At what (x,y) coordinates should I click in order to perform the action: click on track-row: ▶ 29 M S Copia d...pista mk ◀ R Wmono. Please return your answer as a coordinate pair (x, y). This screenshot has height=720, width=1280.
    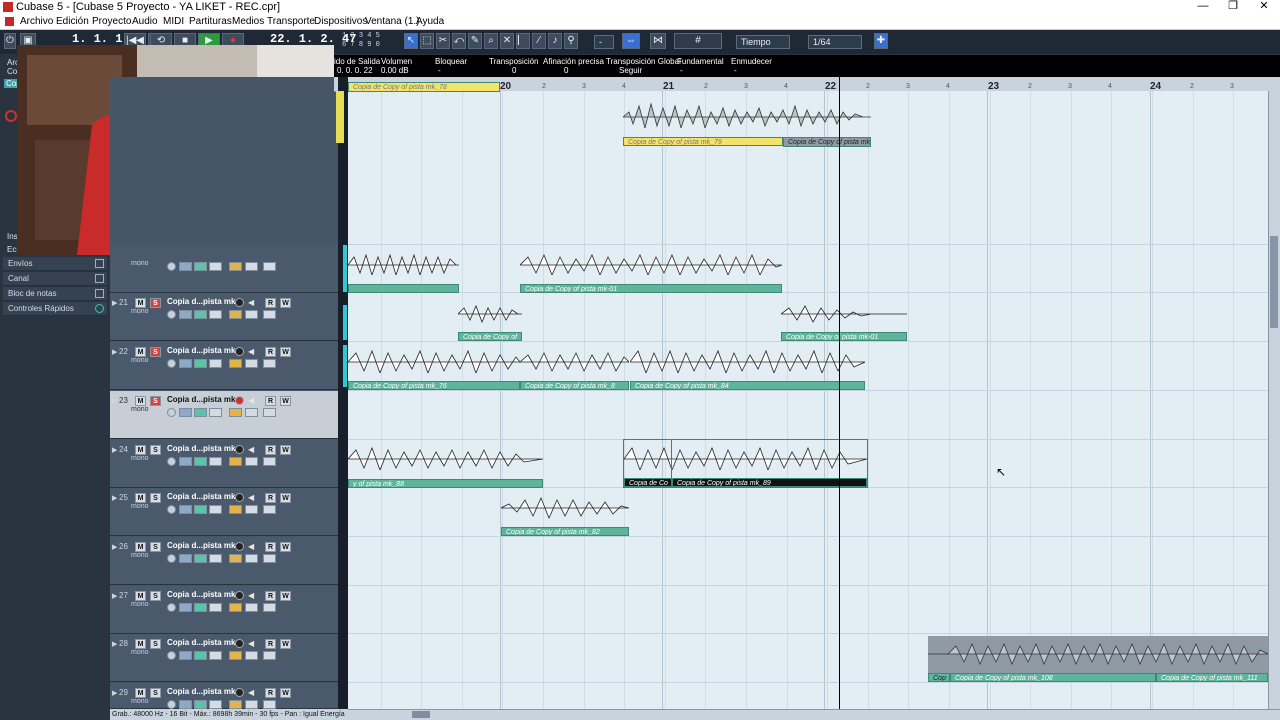
    Looking at the image, I should click on (224, 696).